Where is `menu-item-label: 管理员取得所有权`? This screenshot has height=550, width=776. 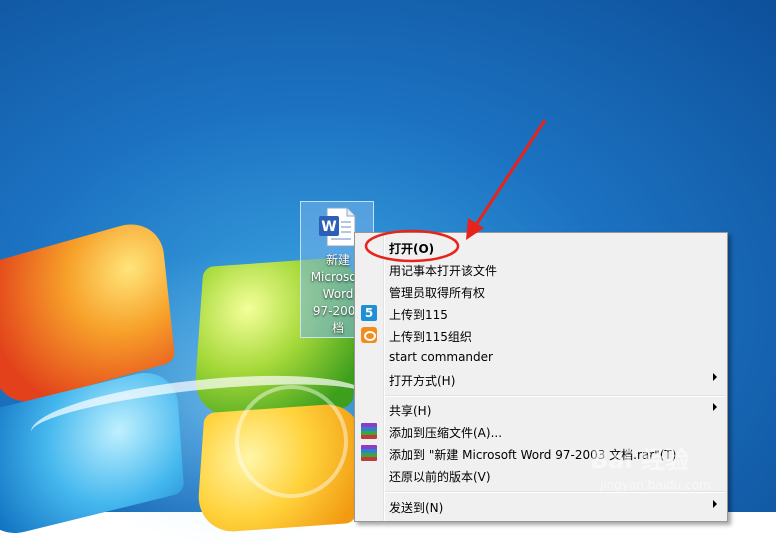
menu-item-label: 管理员取得所有权 is located at coordinates (437, 293).